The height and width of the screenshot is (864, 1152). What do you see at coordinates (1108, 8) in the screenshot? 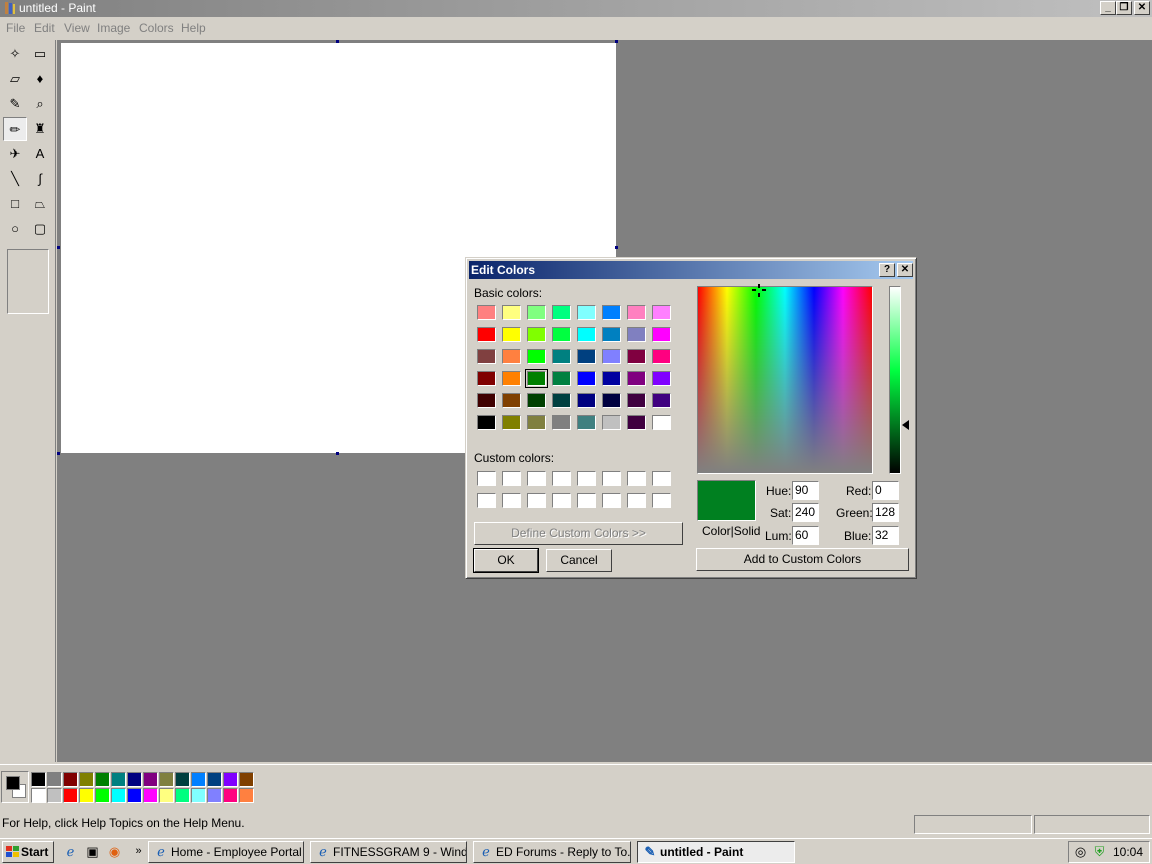
I see `minimize-button: _` at bounding box center [1108, 8].